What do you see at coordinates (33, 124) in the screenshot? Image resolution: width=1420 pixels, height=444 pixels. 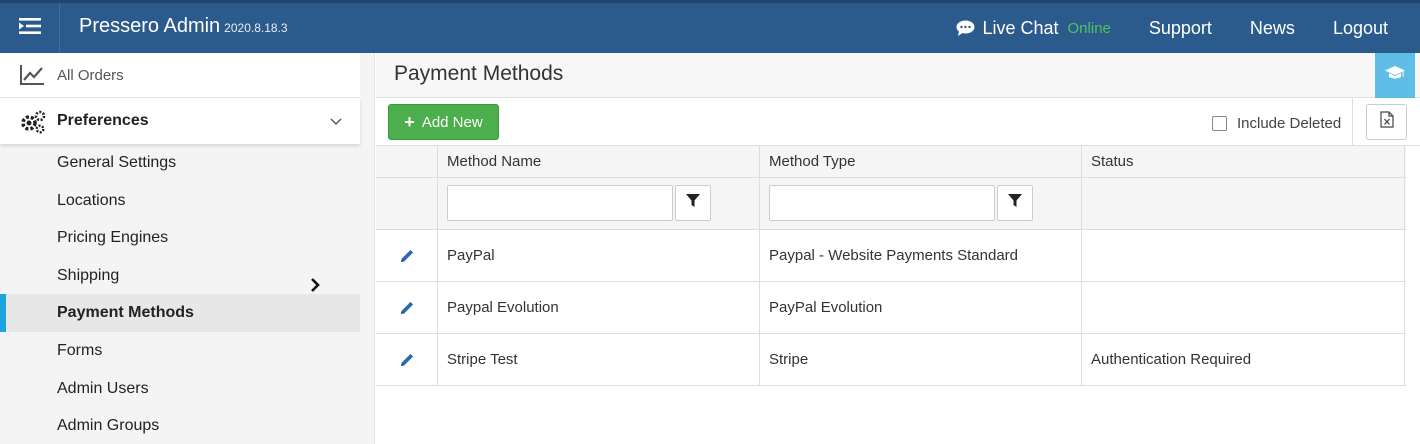 I see `gears-icon` at bounding box center [33, 124].